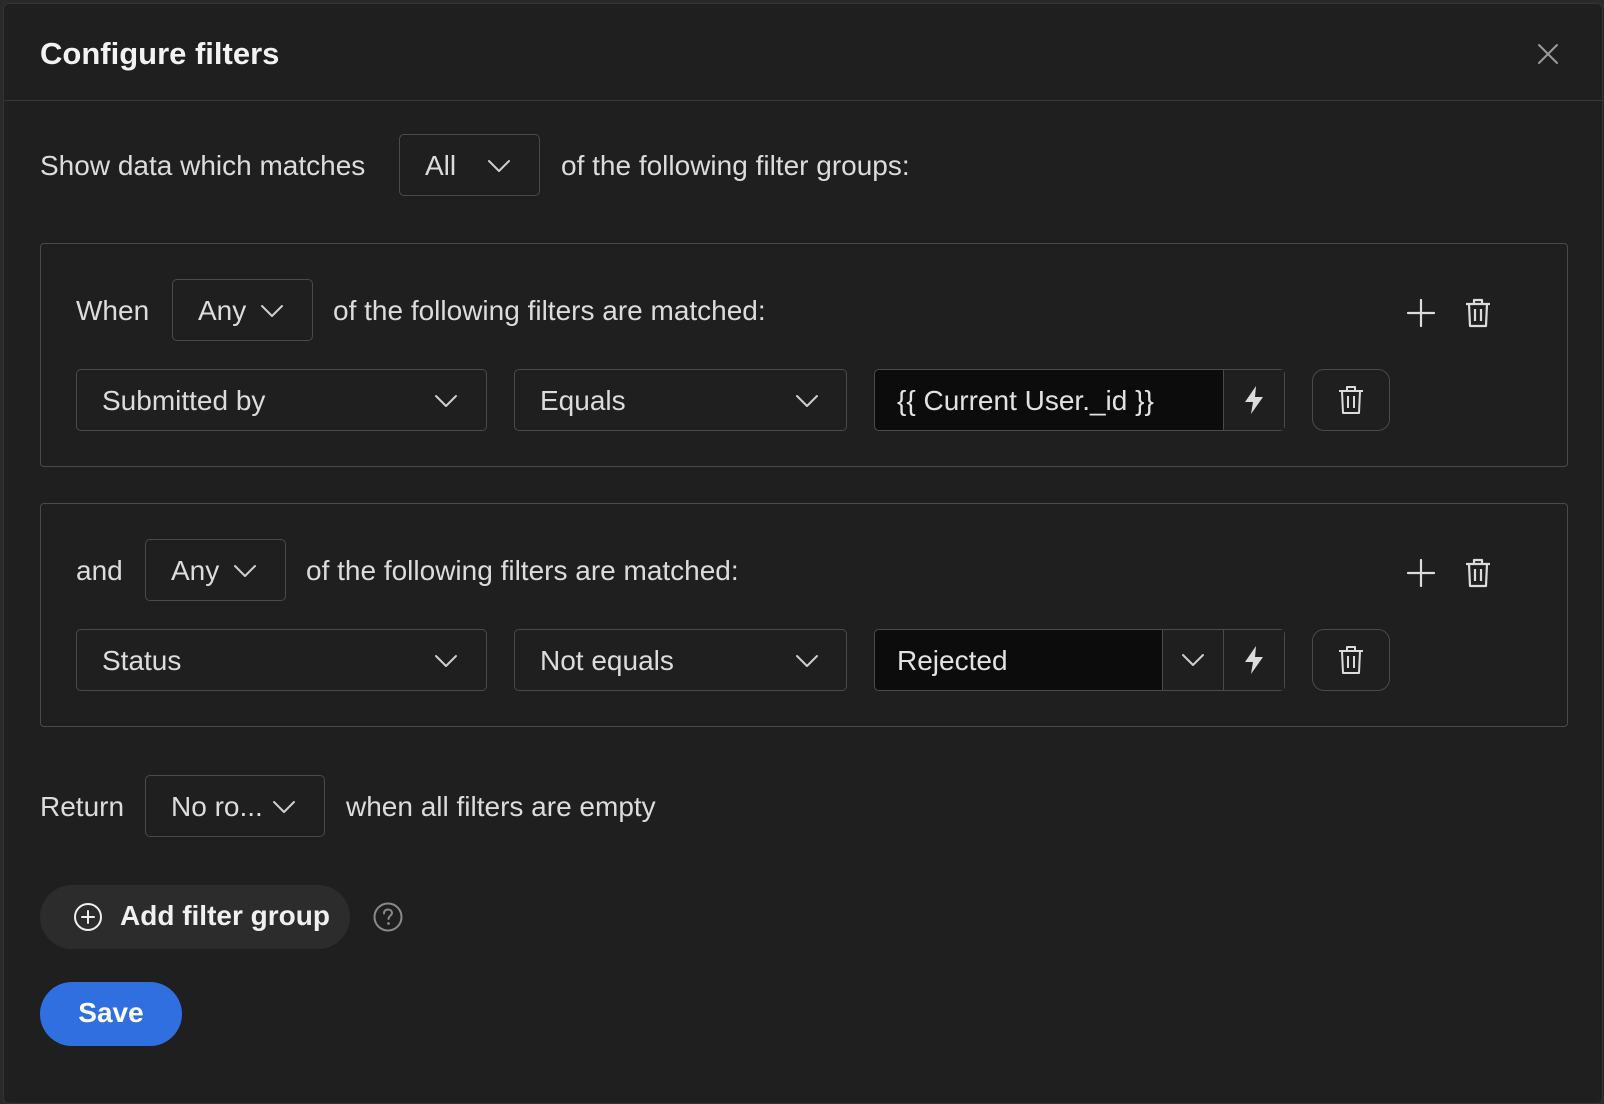 This screenshot has height=1104, width=1604. What do you see at coordinates (441, 165) in the screenshot?
I see `group-match-value: All` at bounding box center [441, 165].